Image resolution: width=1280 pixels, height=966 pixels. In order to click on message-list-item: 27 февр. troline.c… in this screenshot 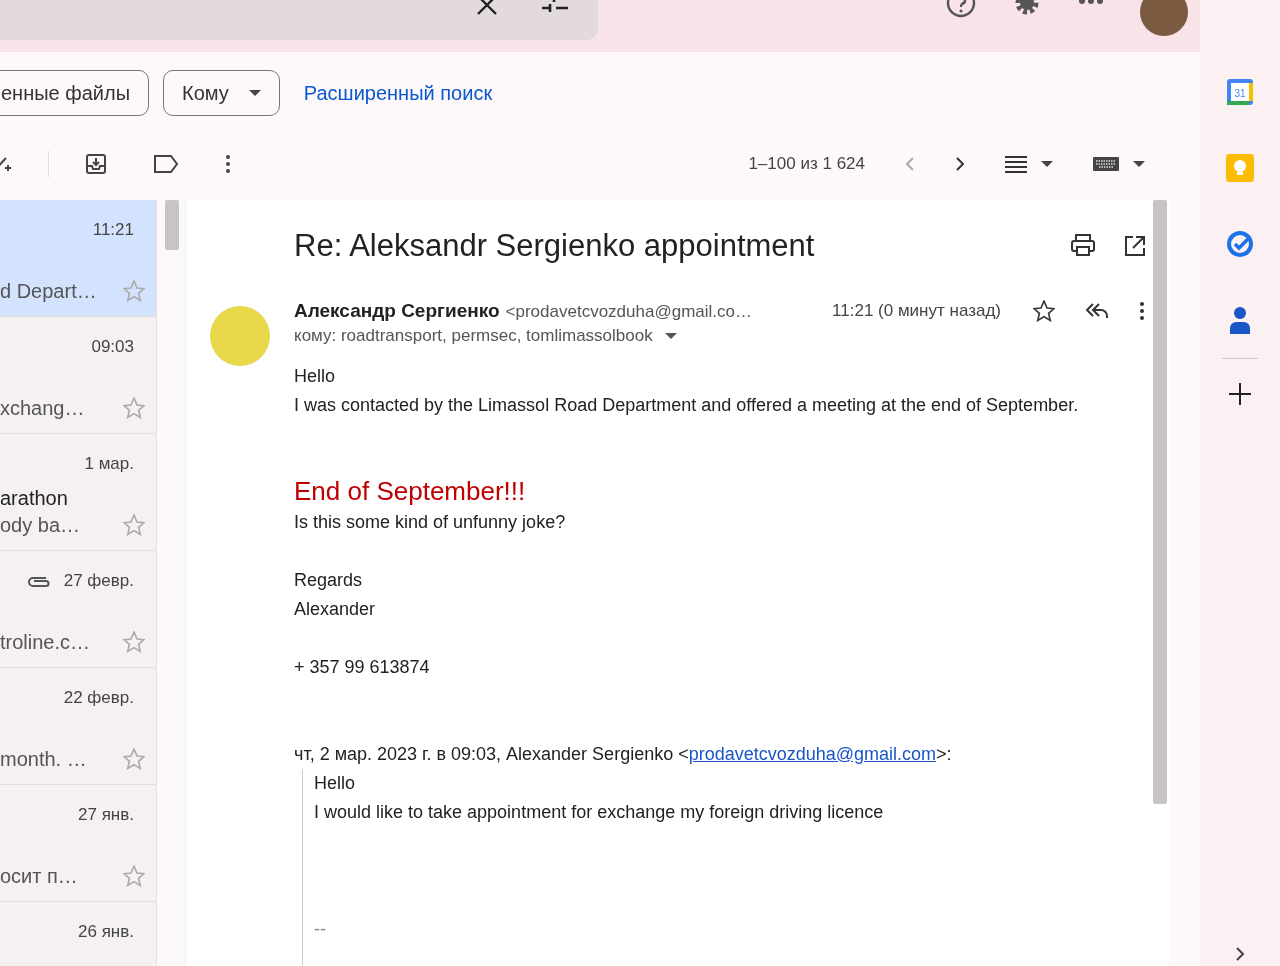, I will do `click(78, 609)`.